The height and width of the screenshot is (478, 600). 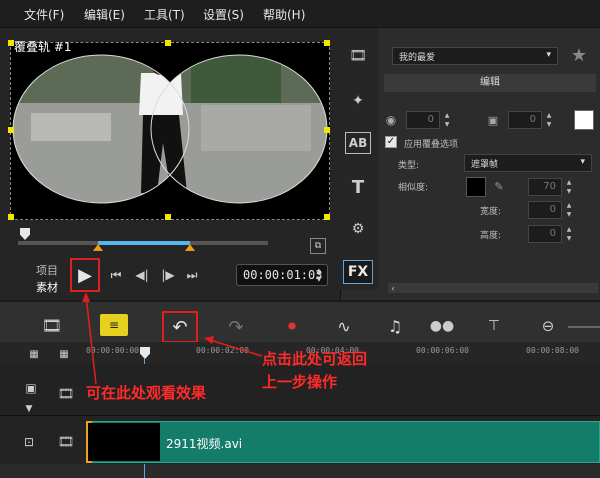 I want to click on annotation-play-note: 可在此处观看效果, so click(x=146, y=393).